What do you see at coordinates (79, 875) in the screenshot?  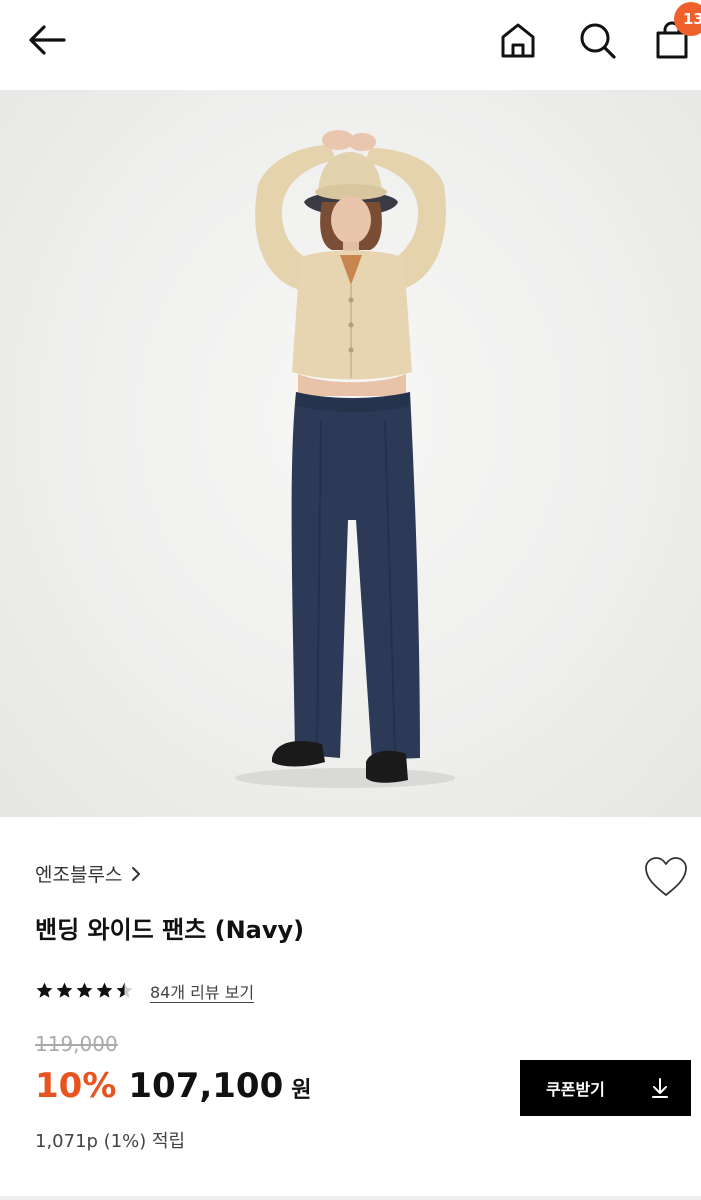 I see `brand-name: 엔조블루스` at bounding box center [79, 875].